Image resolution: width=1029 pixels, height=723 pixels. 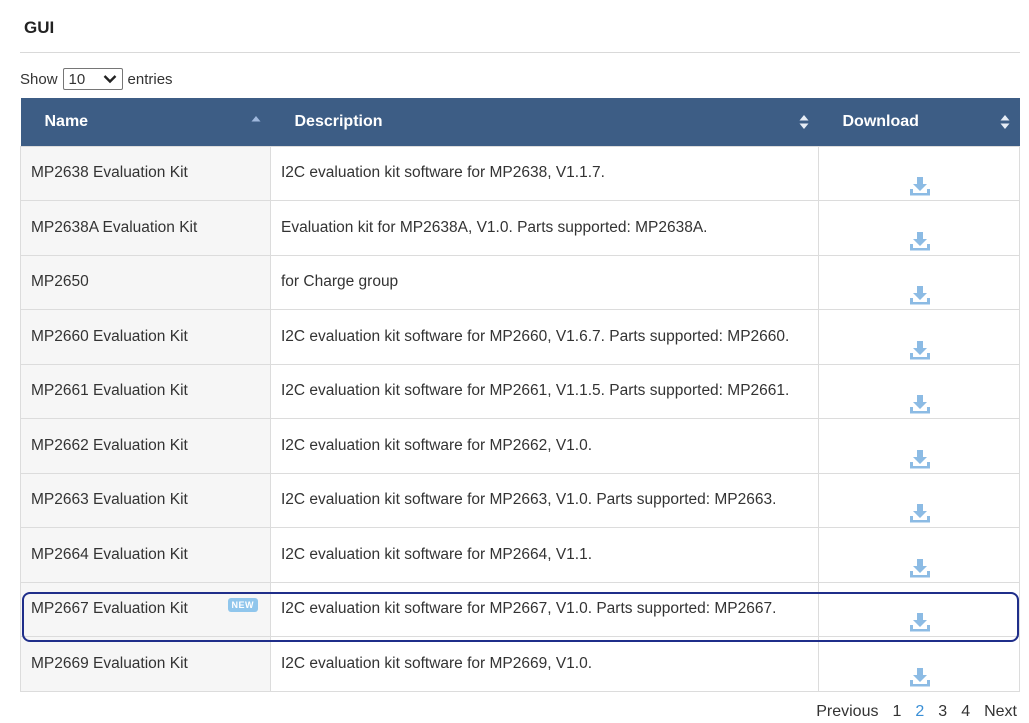 I want to click on cell-name: MP2662 Evaluation Kit, so click(x=145, y=446).